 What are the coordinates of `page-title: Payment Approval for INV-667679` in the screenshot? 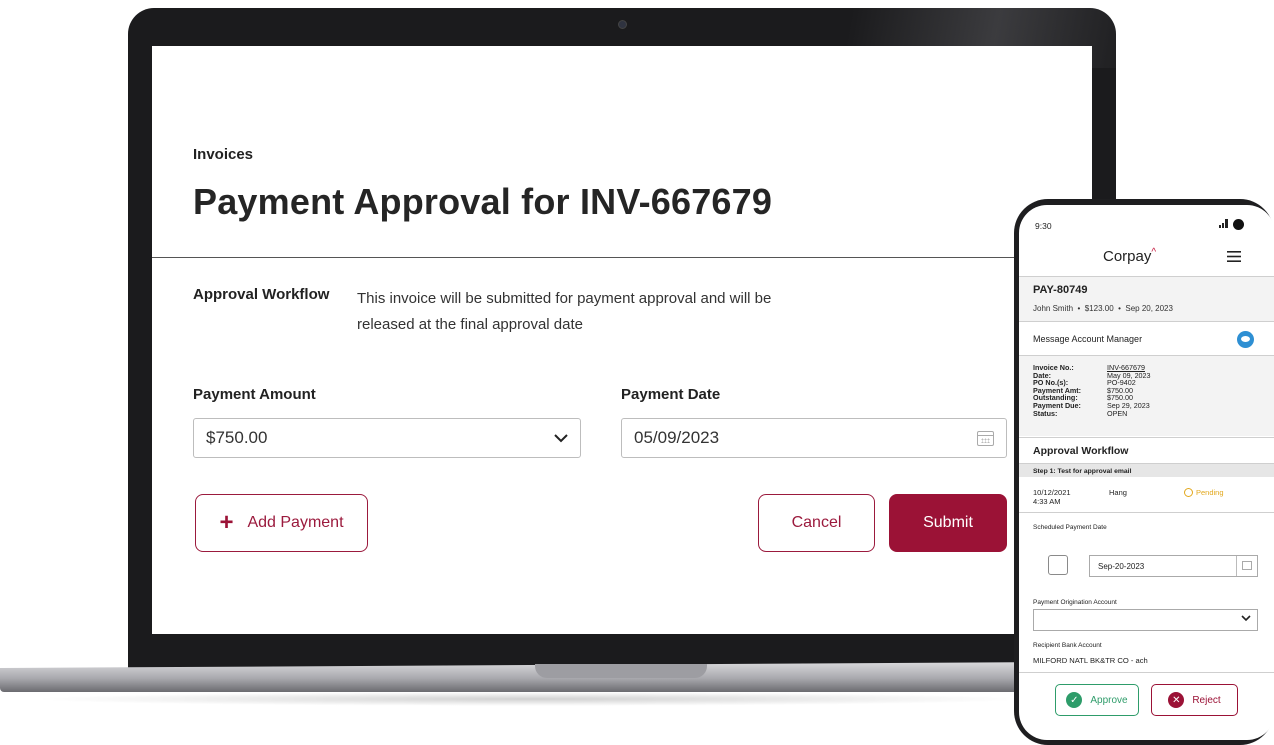 It's located at (483, 201).